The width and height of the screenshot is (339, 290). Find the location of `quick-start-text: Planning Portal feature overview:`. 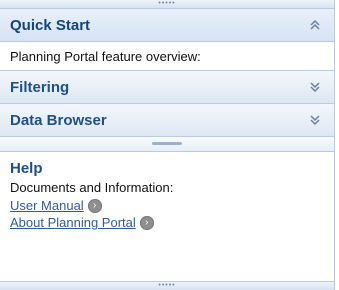

quick-start-text: Planning Portal feature overview: is located at coordinates (105, 56).